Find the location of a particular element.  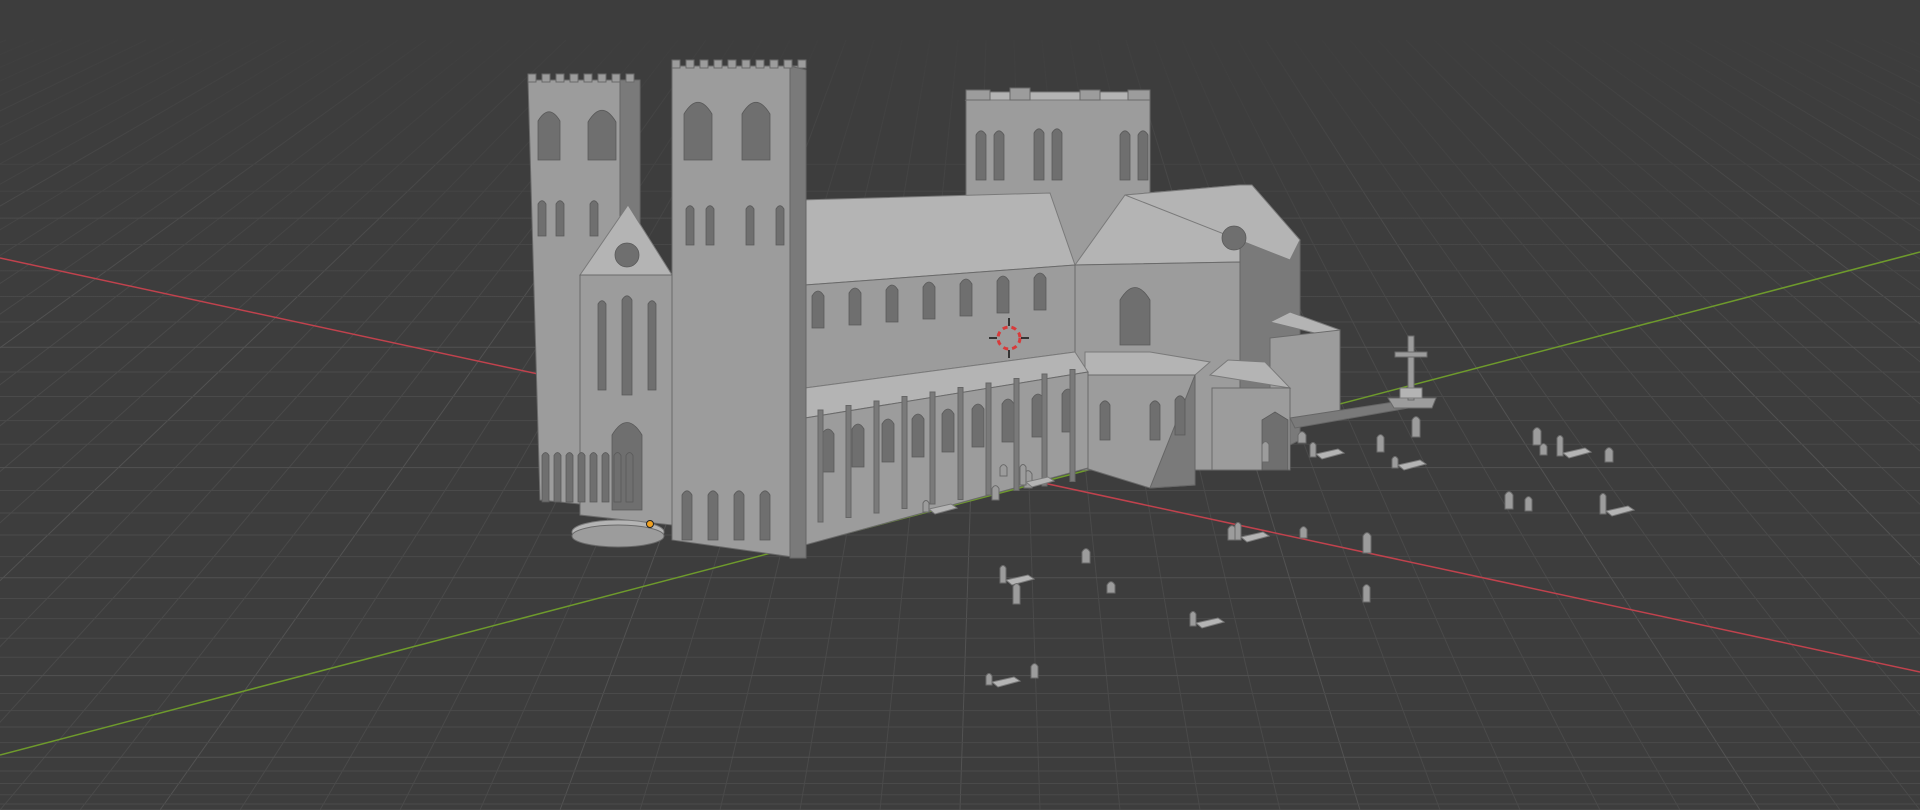

origin-point-icon is located at coordinates (650, 524).